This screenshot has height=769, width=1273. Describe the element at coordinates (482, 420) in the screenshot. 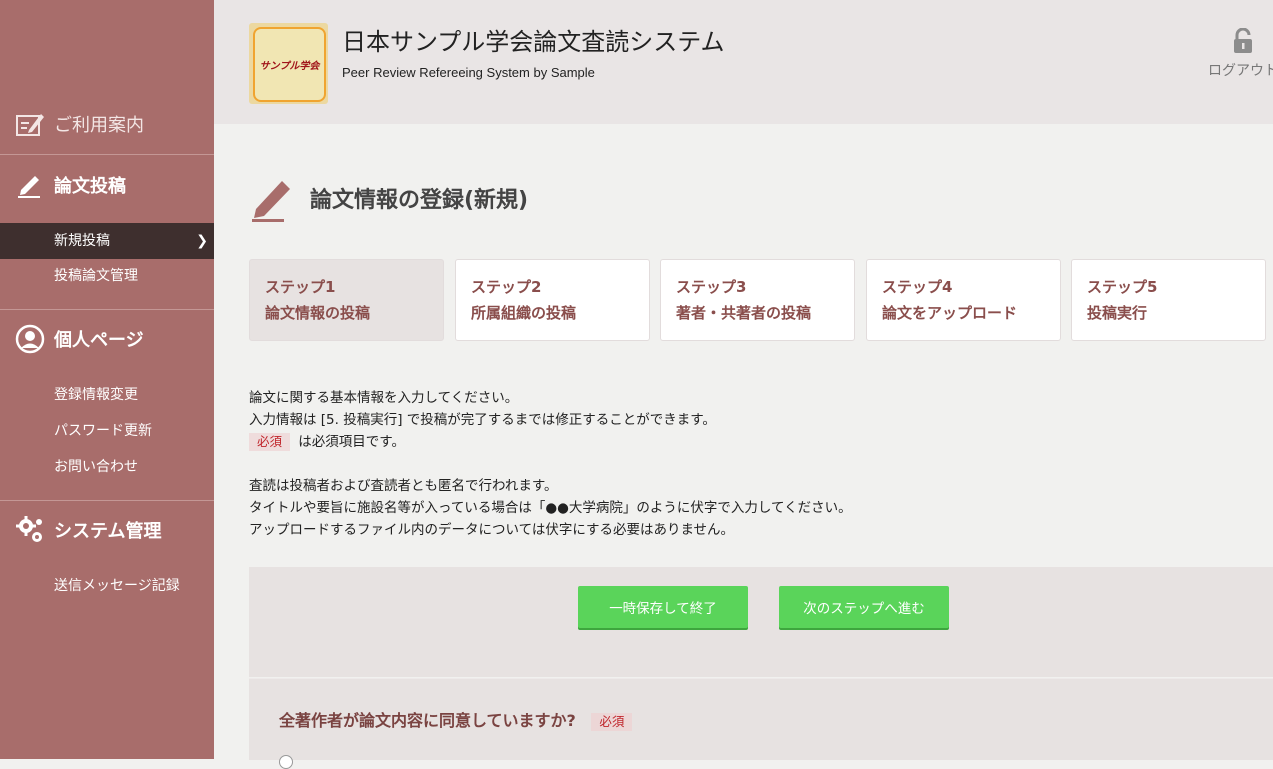

I see `intro-line: 入力情報は [5. 投稿実行] で投稿が完了するまでは修正することができます。` at that location.